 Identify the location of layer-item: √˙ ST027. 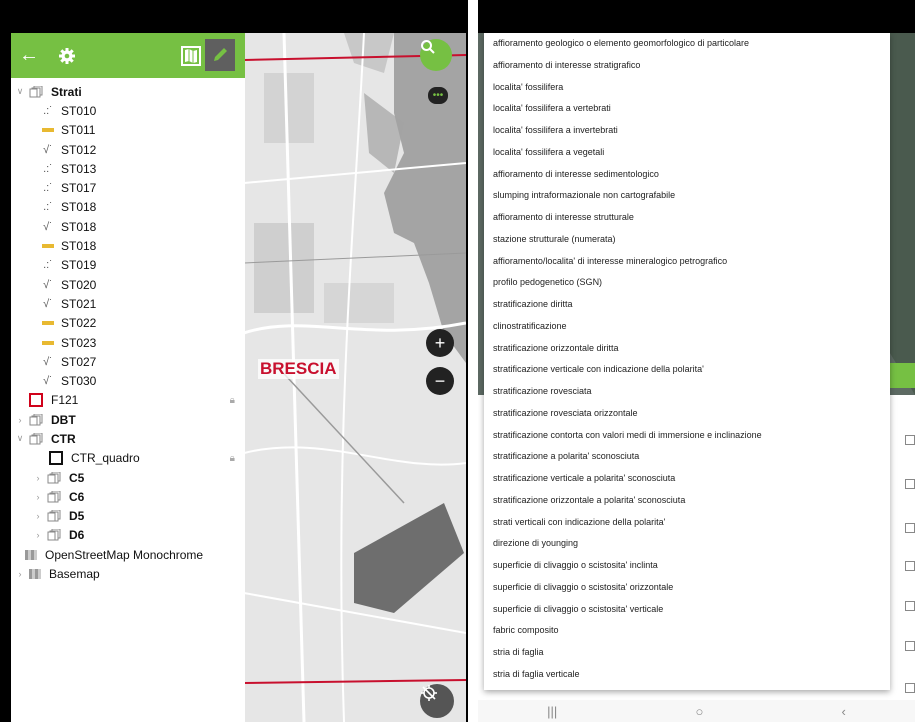
(128, 361).